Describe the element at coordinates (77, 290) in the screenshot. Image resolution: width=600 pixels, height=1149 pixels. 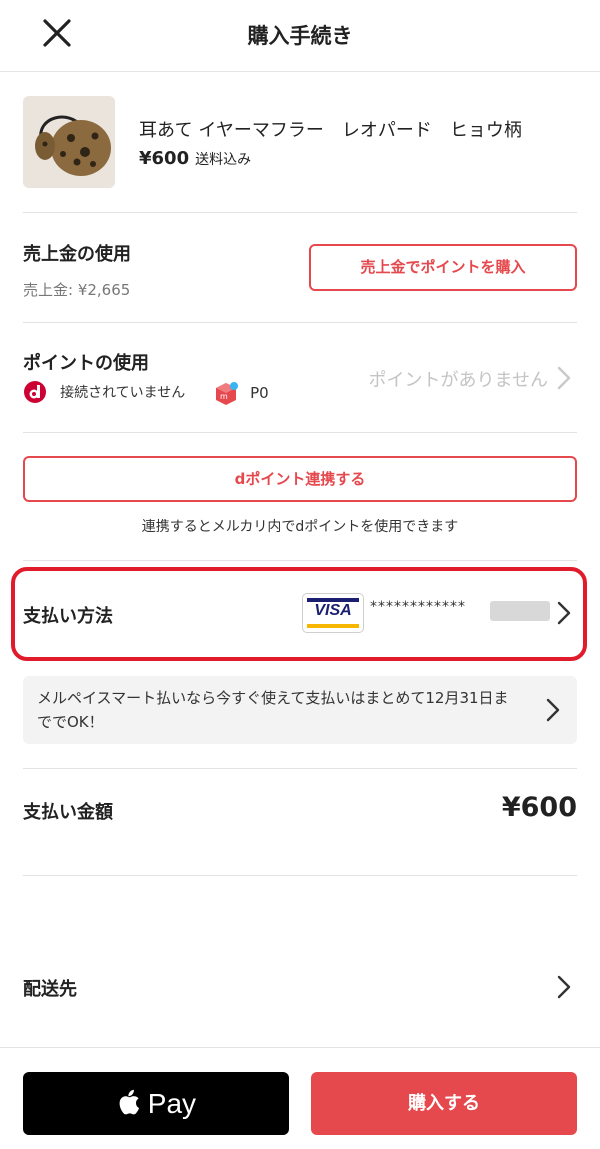
I see `sales-proceeds-balance: 売上金: ¥2,665` at that location.